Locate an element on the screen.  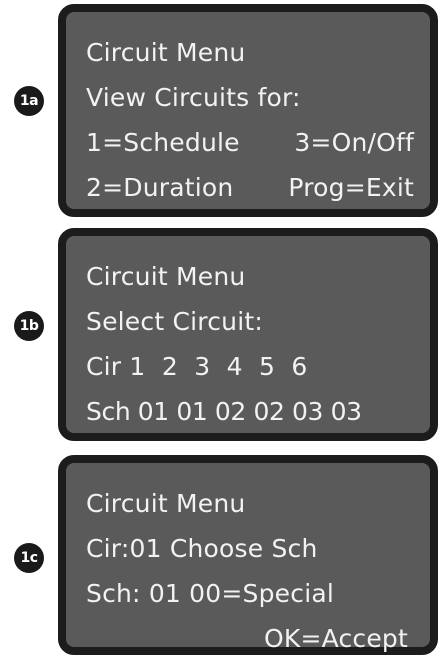
screen-prompt: Select Circuit: is located at coordinates (174, 321).